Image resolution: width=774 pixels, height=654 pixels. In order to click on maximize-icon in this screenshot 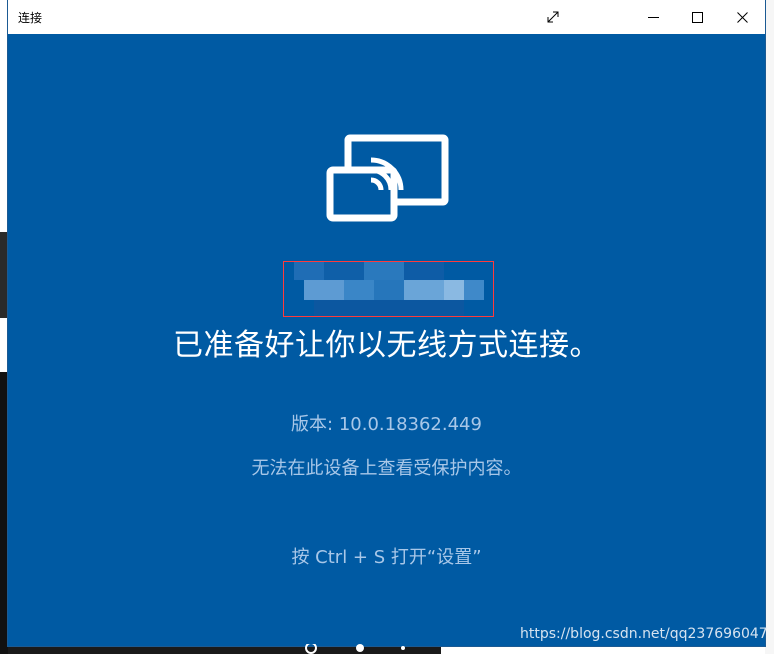, I will do `click(697, 17)`.